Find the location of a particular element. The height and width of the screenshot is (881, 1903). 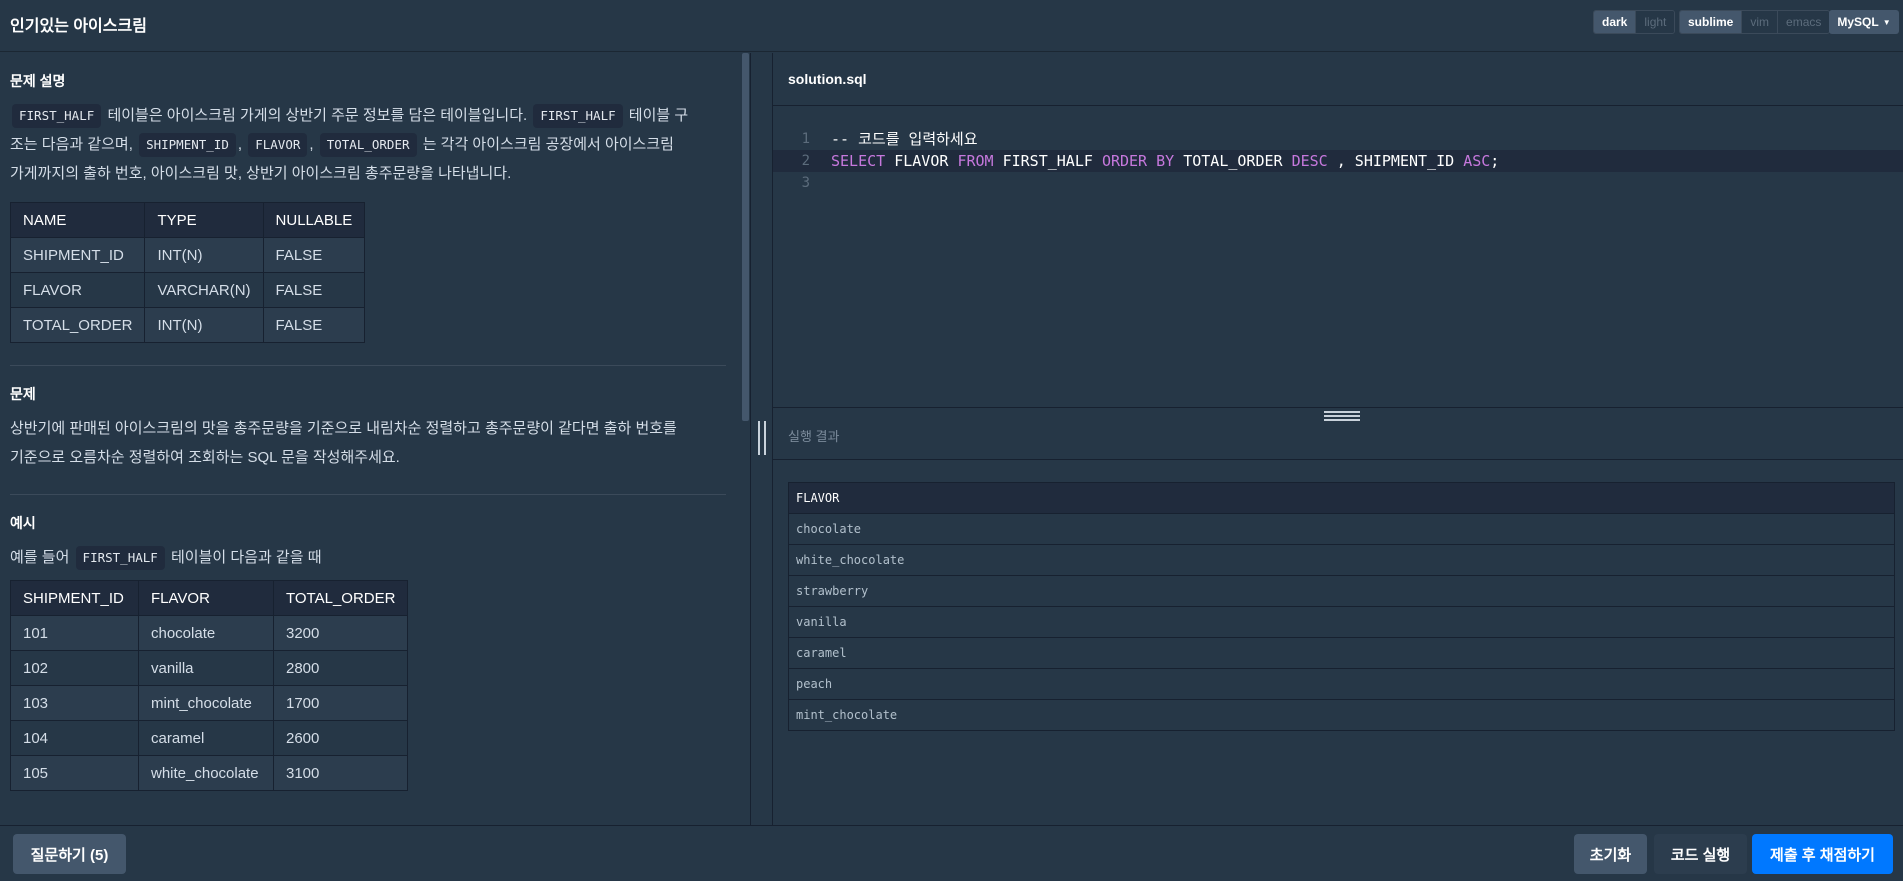

code-chip: SHIPMENT_ID is located at coordinates (187, 145).